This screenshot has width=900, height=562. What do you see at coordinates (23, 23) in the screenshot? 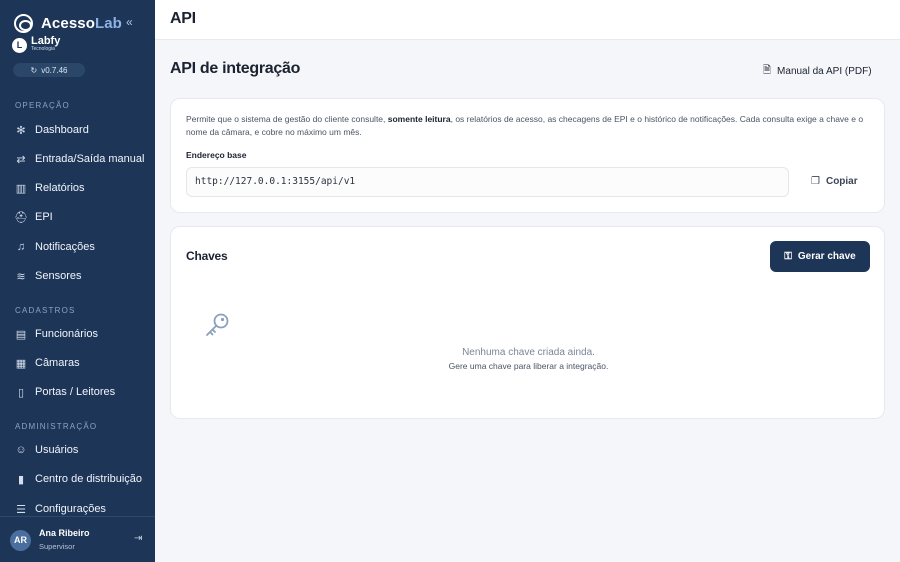
I see `brand-logo-icon` at bounding box center [23, 23].